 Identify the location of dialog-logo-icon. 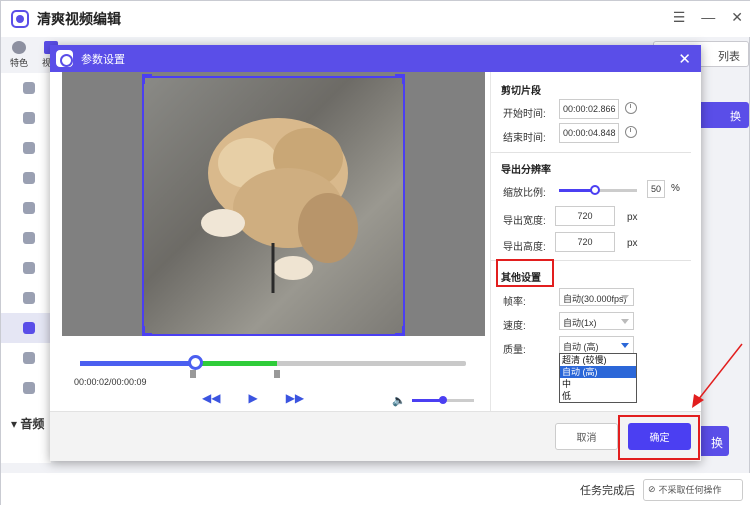
(64, 58).